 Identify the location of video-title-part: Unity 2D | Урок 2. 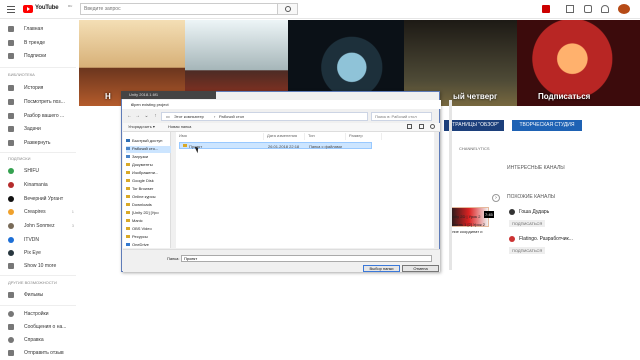
(465, 216).